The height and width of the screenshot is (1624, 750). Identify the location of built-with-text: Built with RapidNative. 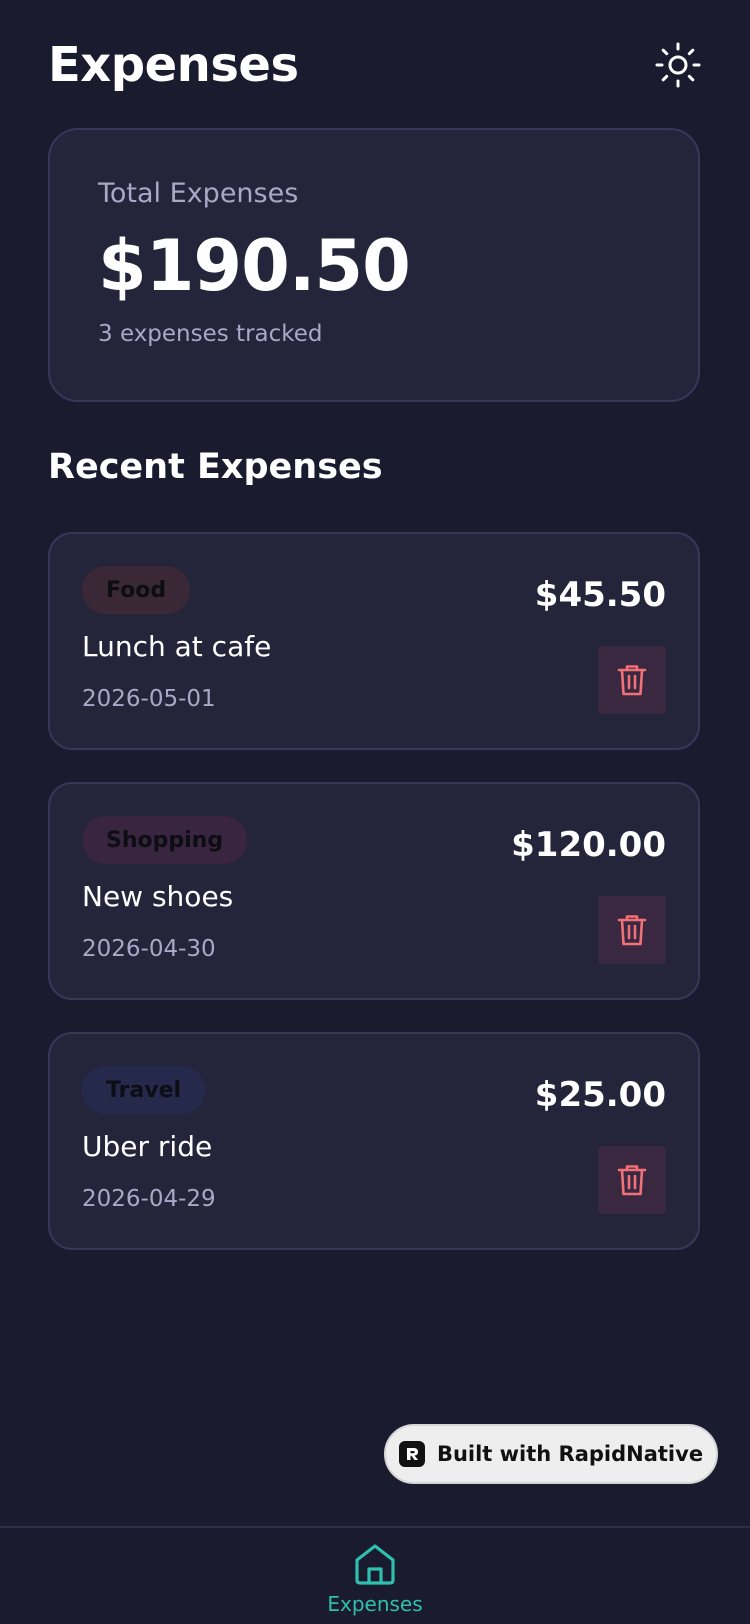
(570, 1454).